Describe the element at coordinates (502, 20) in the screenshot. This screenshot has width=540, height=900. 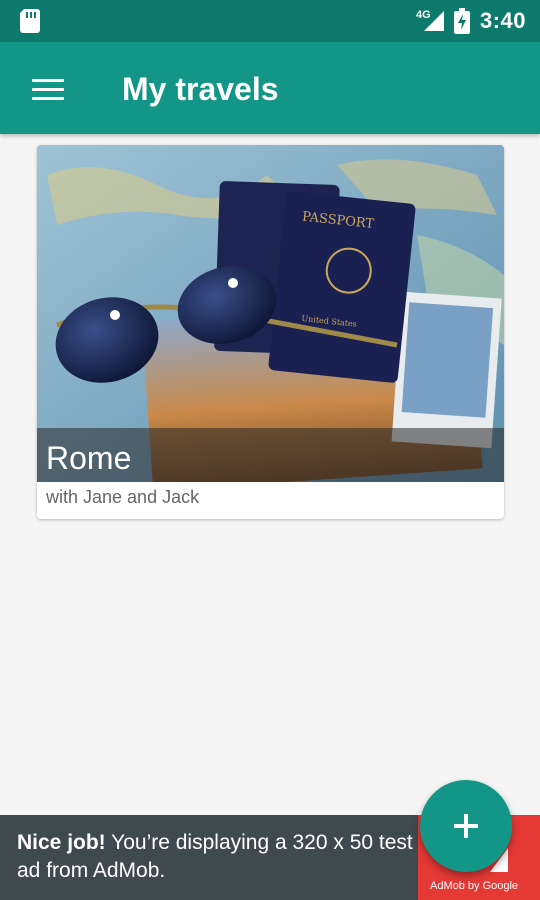
I see `status-time: 3:40` at that location.